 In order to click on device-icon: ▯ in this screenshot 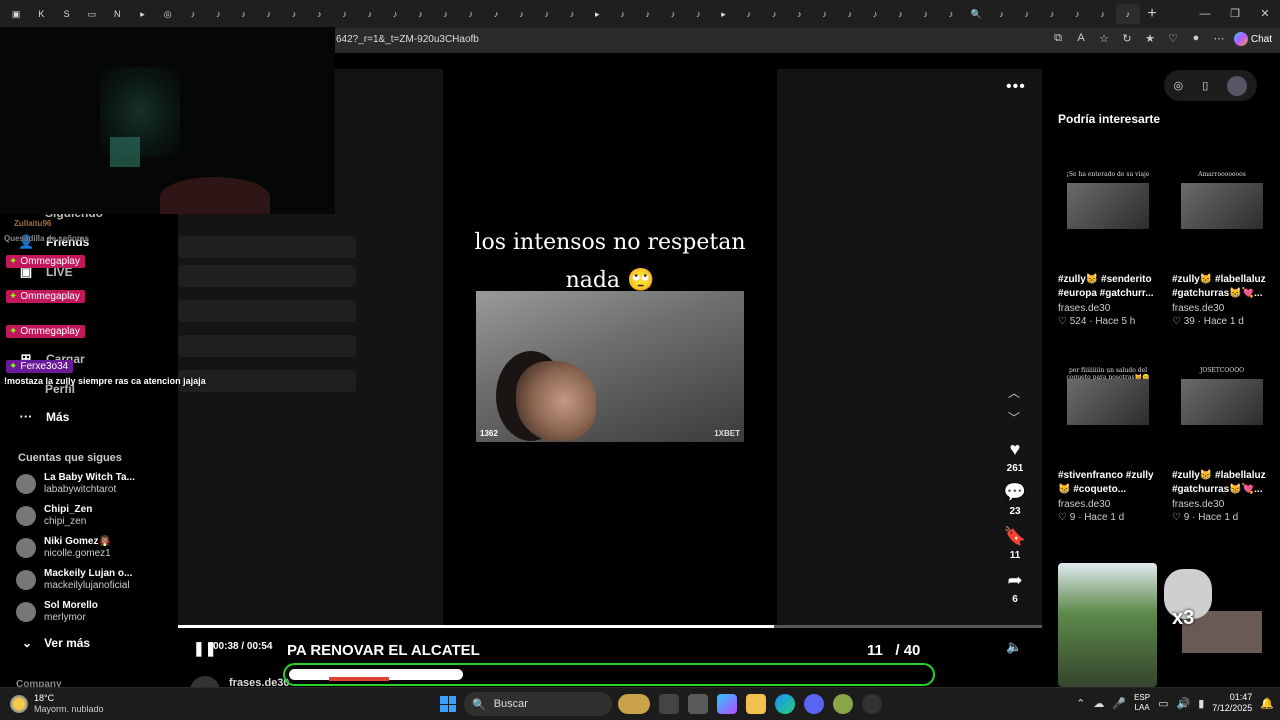, I will do `click(1205, 85)`.